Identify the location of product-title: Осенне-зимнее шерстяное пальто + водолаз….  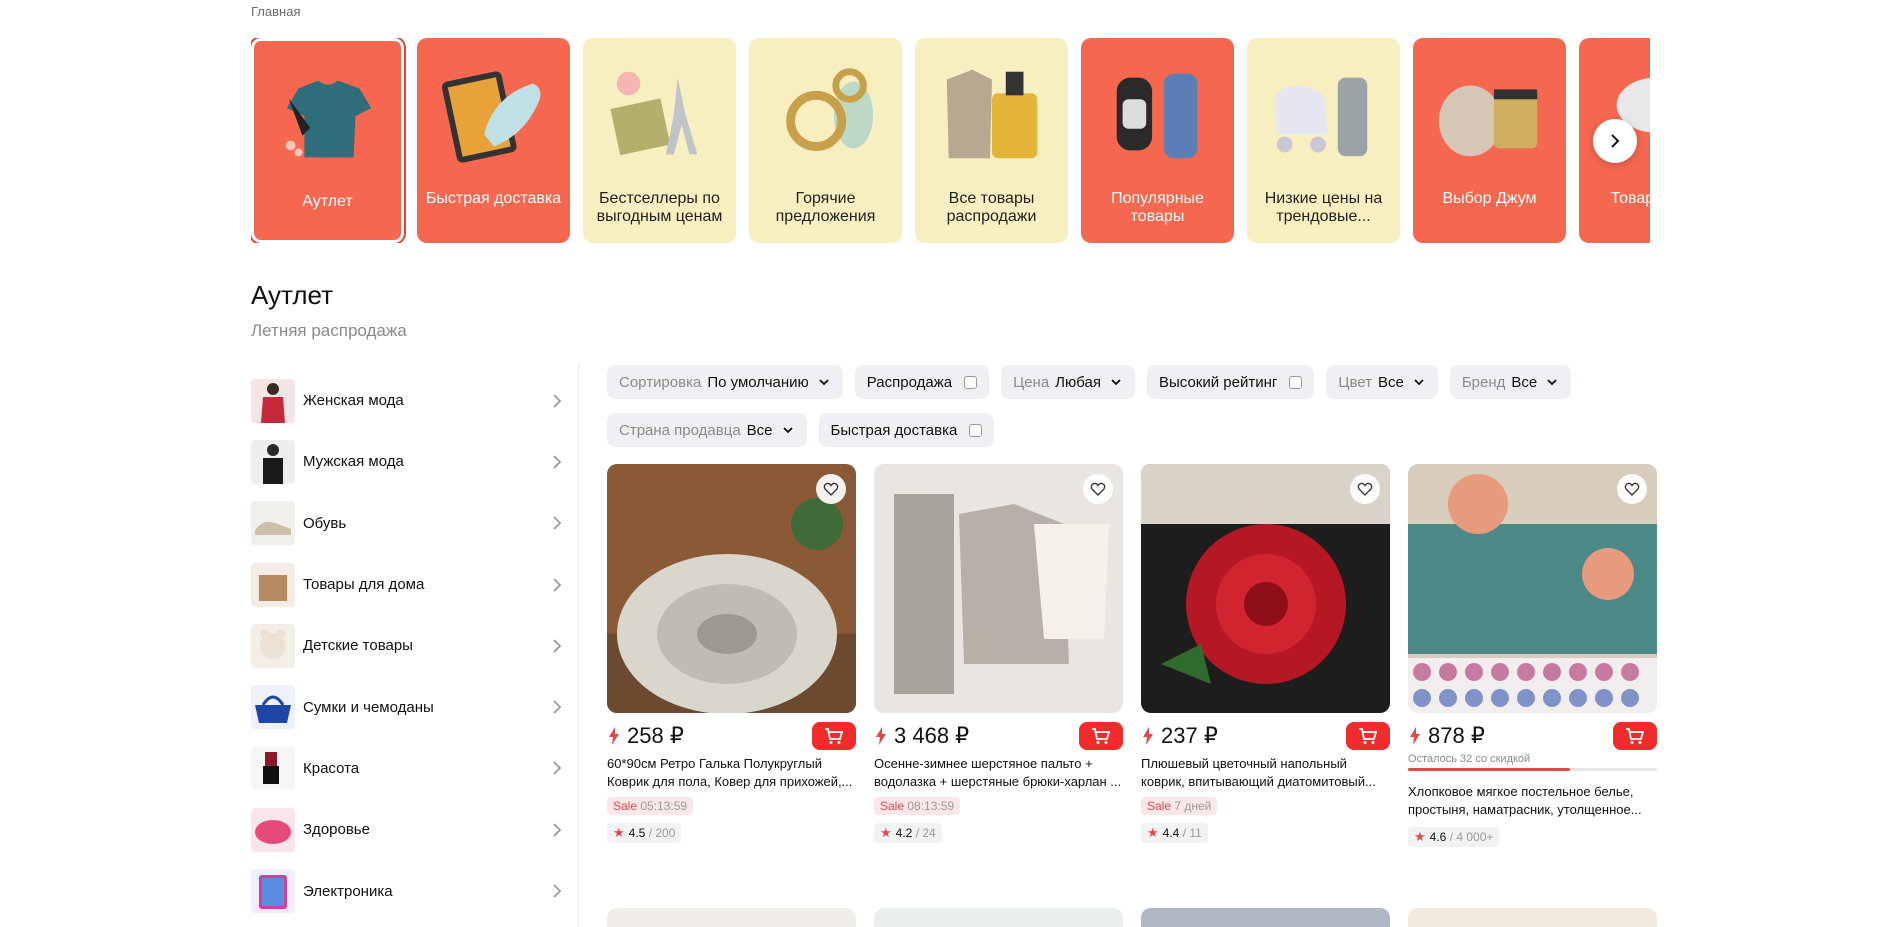
(998, 773).